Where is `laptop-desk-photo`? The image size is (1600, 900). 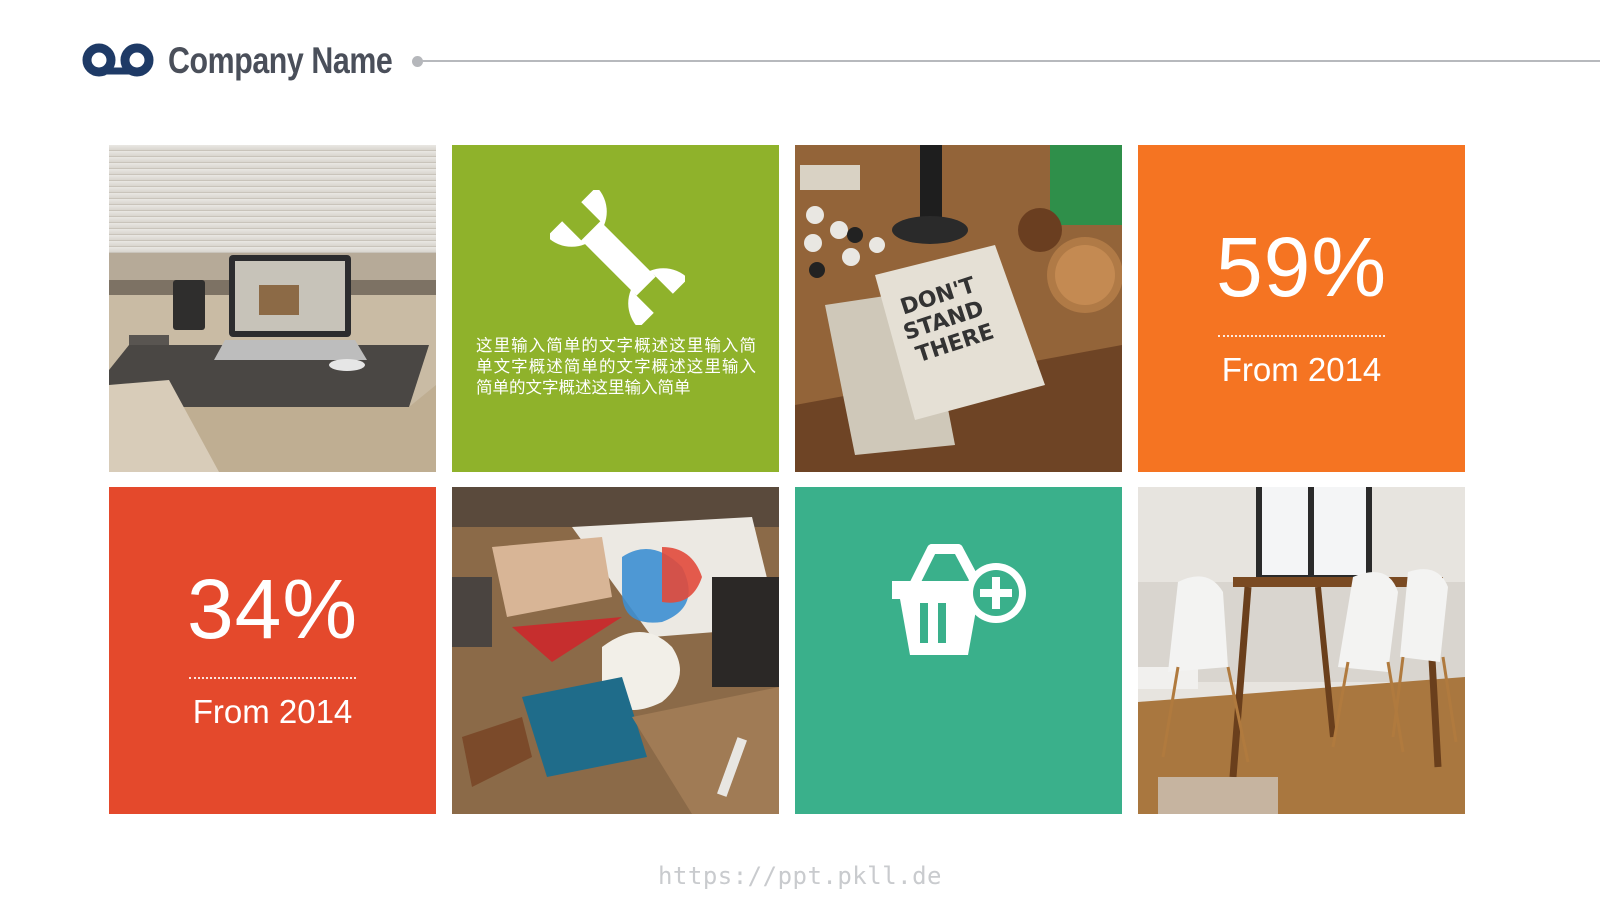 laptop-desk-photo is located at coordinates (272, 308).